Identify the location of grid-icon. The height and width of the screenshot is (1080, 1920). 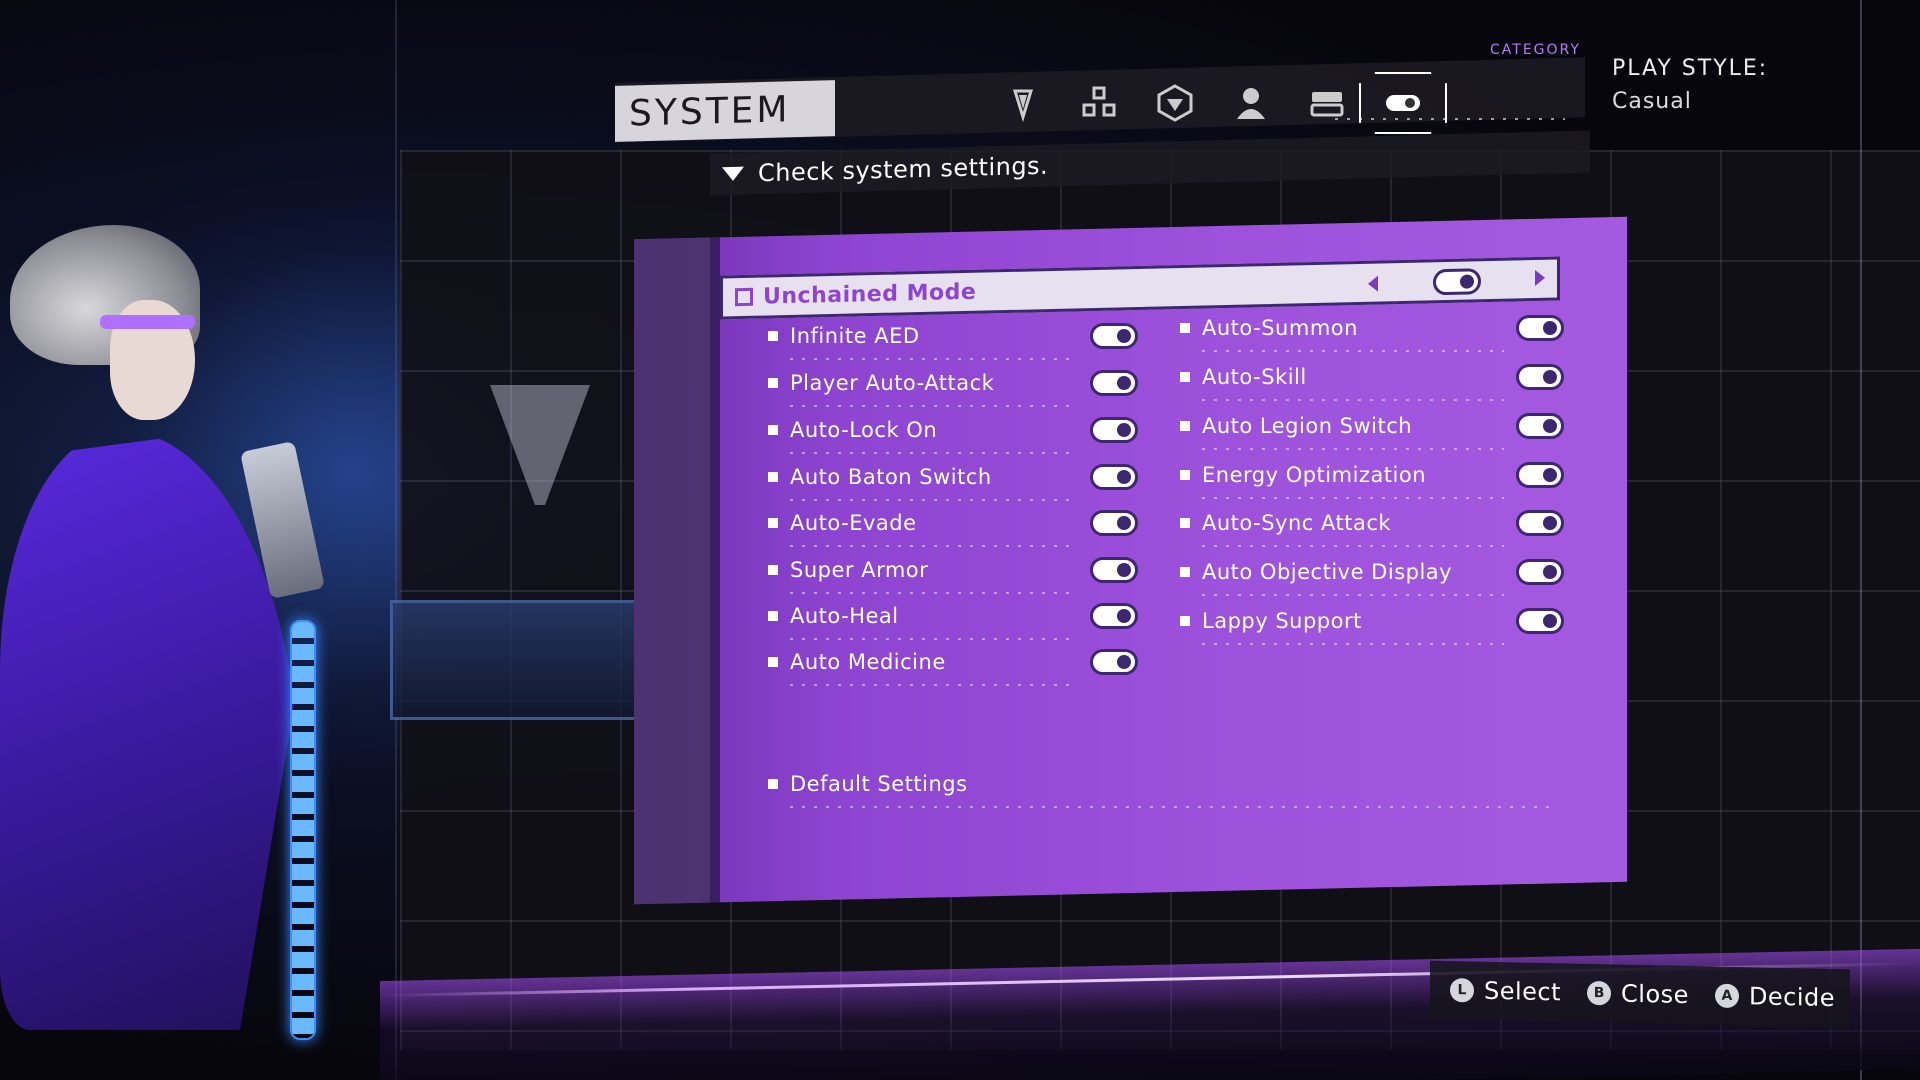
(1099, 101).